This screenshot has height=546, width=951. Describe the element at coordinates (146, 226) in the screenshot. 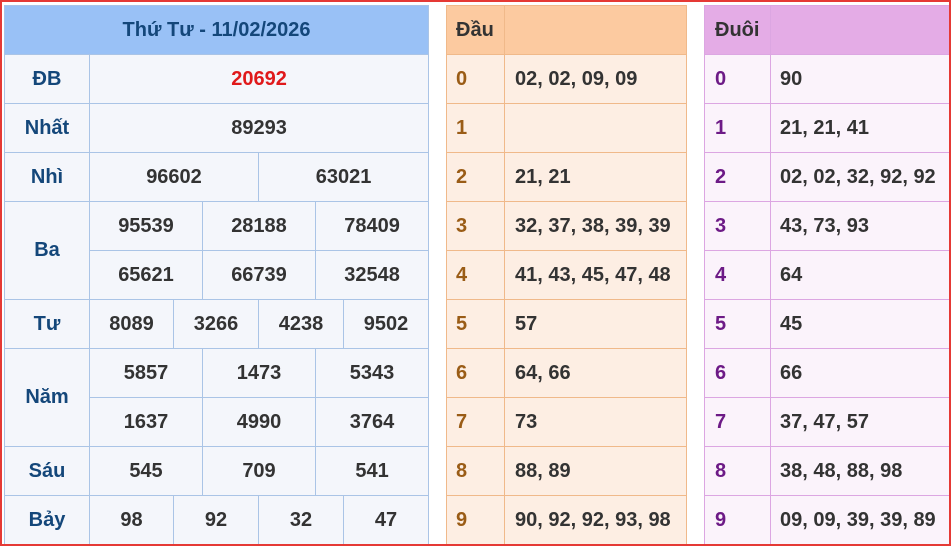

I see `prize-number: 95539` at that location.